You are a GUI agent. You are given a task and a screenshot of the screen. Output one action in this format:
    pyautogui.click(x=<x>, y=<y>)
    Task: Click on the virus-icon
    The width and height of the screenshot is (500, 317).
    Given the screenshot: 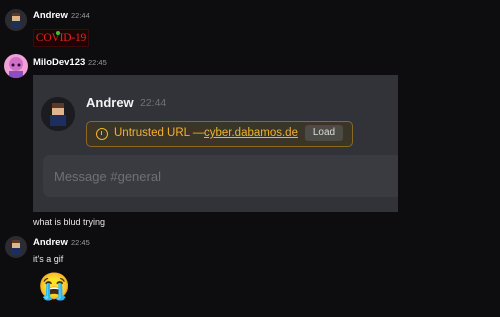 What is the action you would take?
    pyautogui.click(x=58, y=33)
    